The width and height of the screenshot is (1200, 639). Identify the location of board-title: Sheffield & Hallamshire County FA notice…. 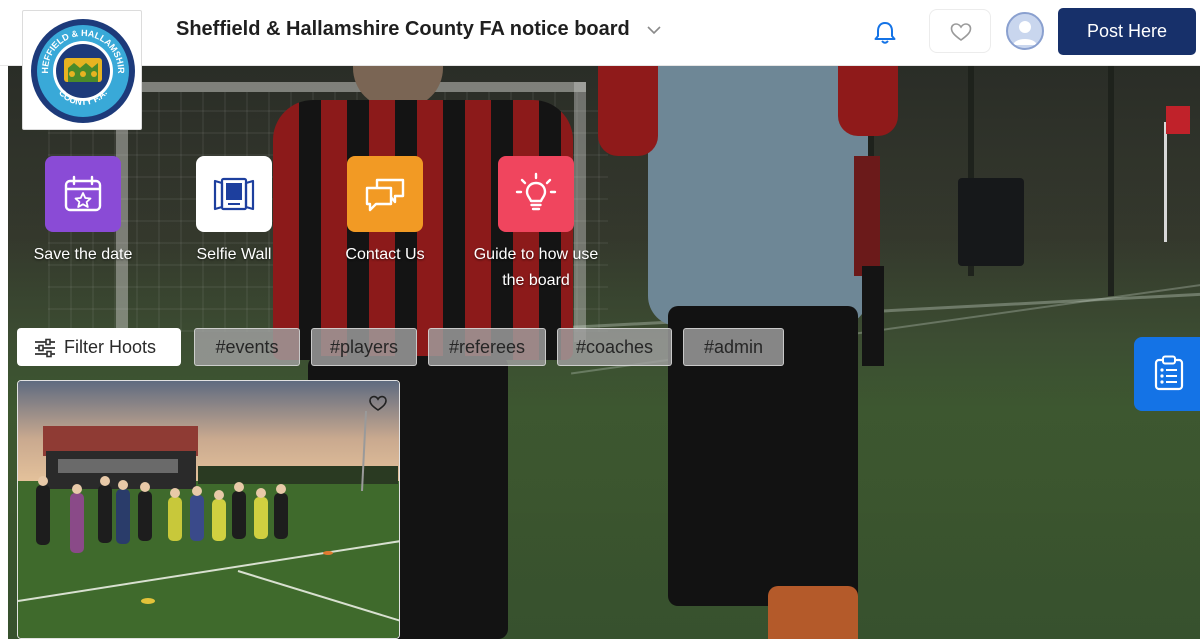
(403, 29).